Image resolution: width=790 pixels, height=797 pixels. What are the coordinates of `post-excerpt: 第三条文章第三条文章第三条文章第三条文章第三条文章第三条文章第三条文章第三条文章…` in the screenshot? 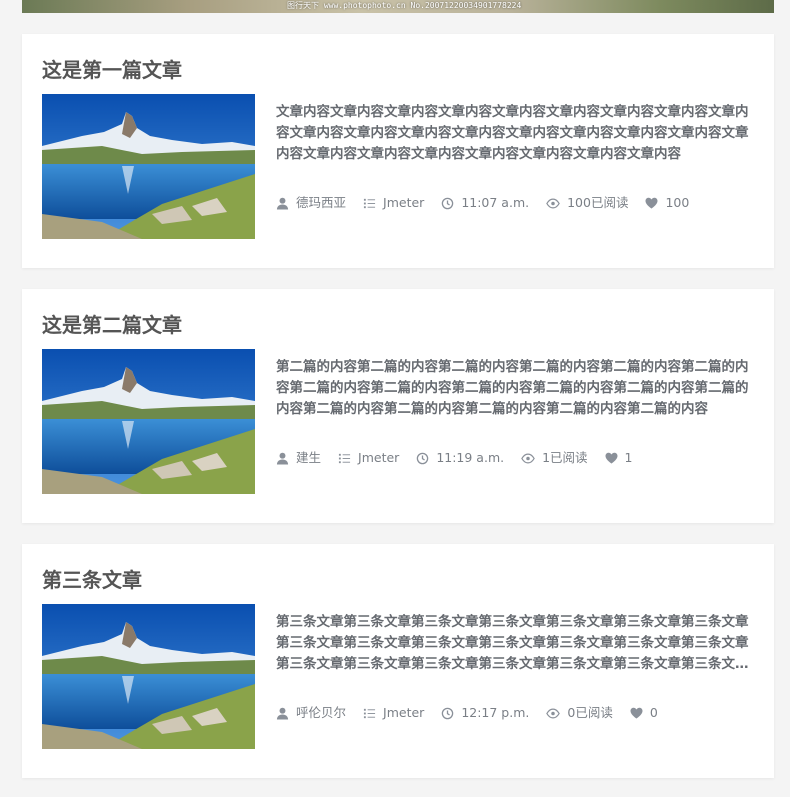 It's located at (512, 643).